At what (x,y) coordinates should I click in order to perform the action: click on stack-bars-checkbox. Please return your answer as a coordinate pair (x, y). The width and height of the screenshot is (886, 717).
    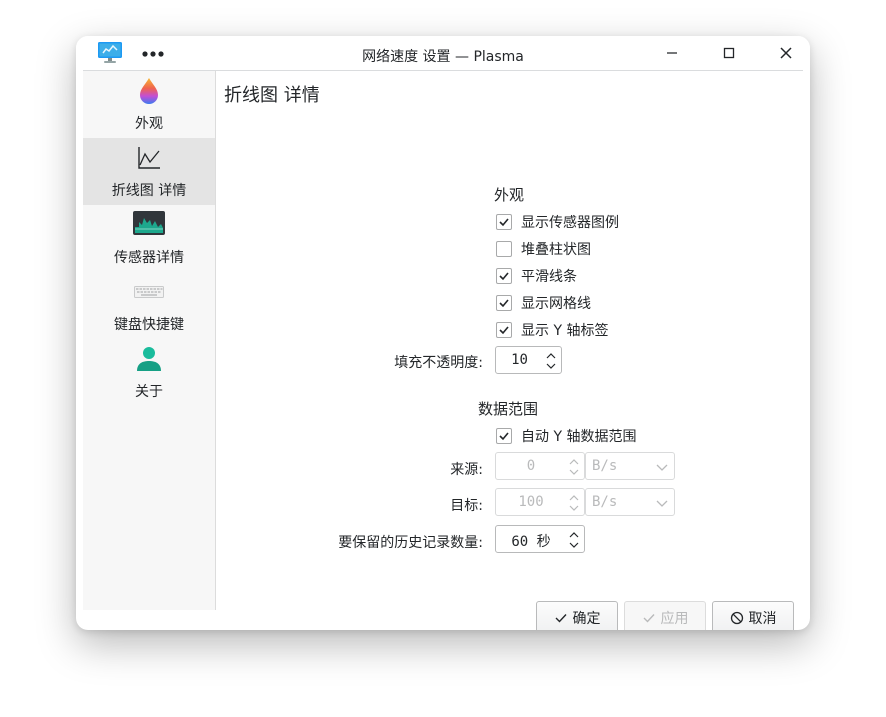
    Looking at the image, I should click on (504, 249).